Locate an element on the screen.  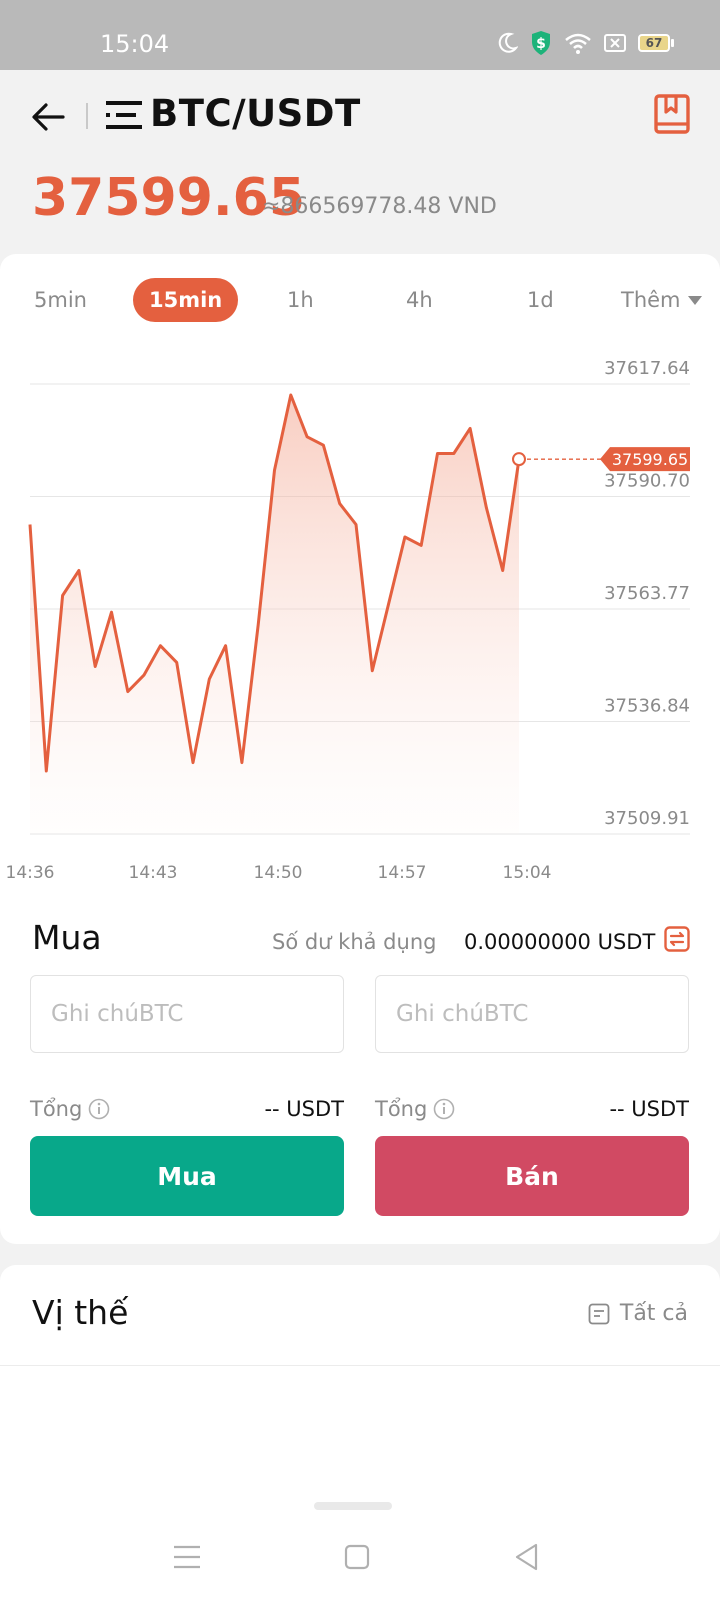
x-tick-label: 14:57 is located at coordinates (402, 873).